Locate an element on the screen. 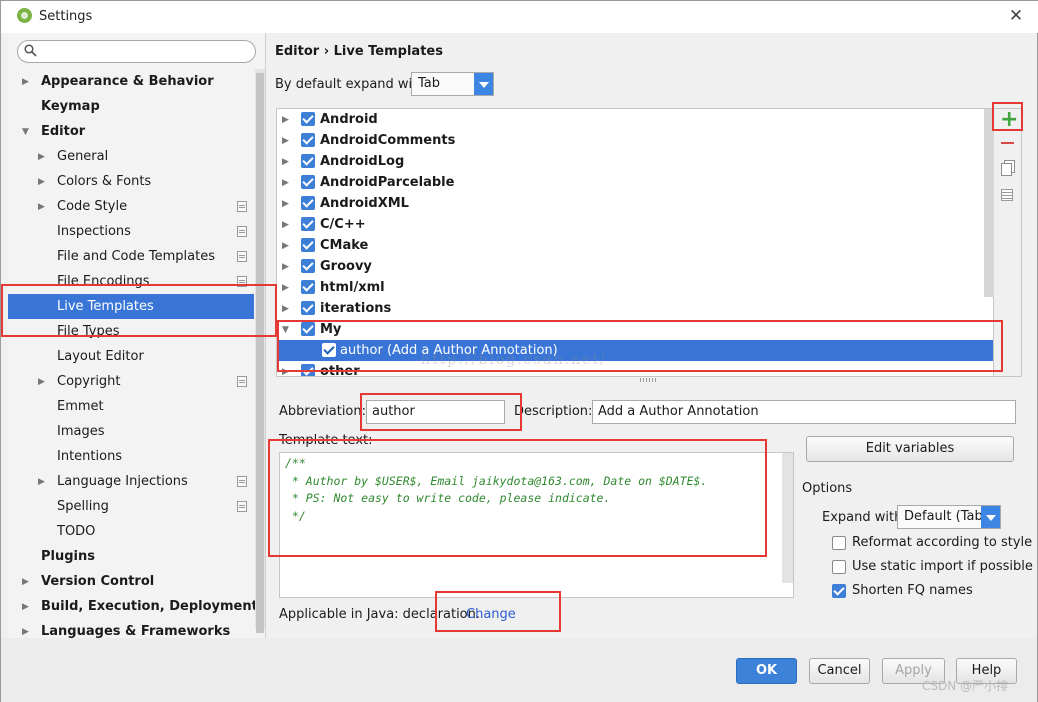 The width and height of the screenshot is (1038, 702). template-label: CMake is located at coordinates (344, 245).